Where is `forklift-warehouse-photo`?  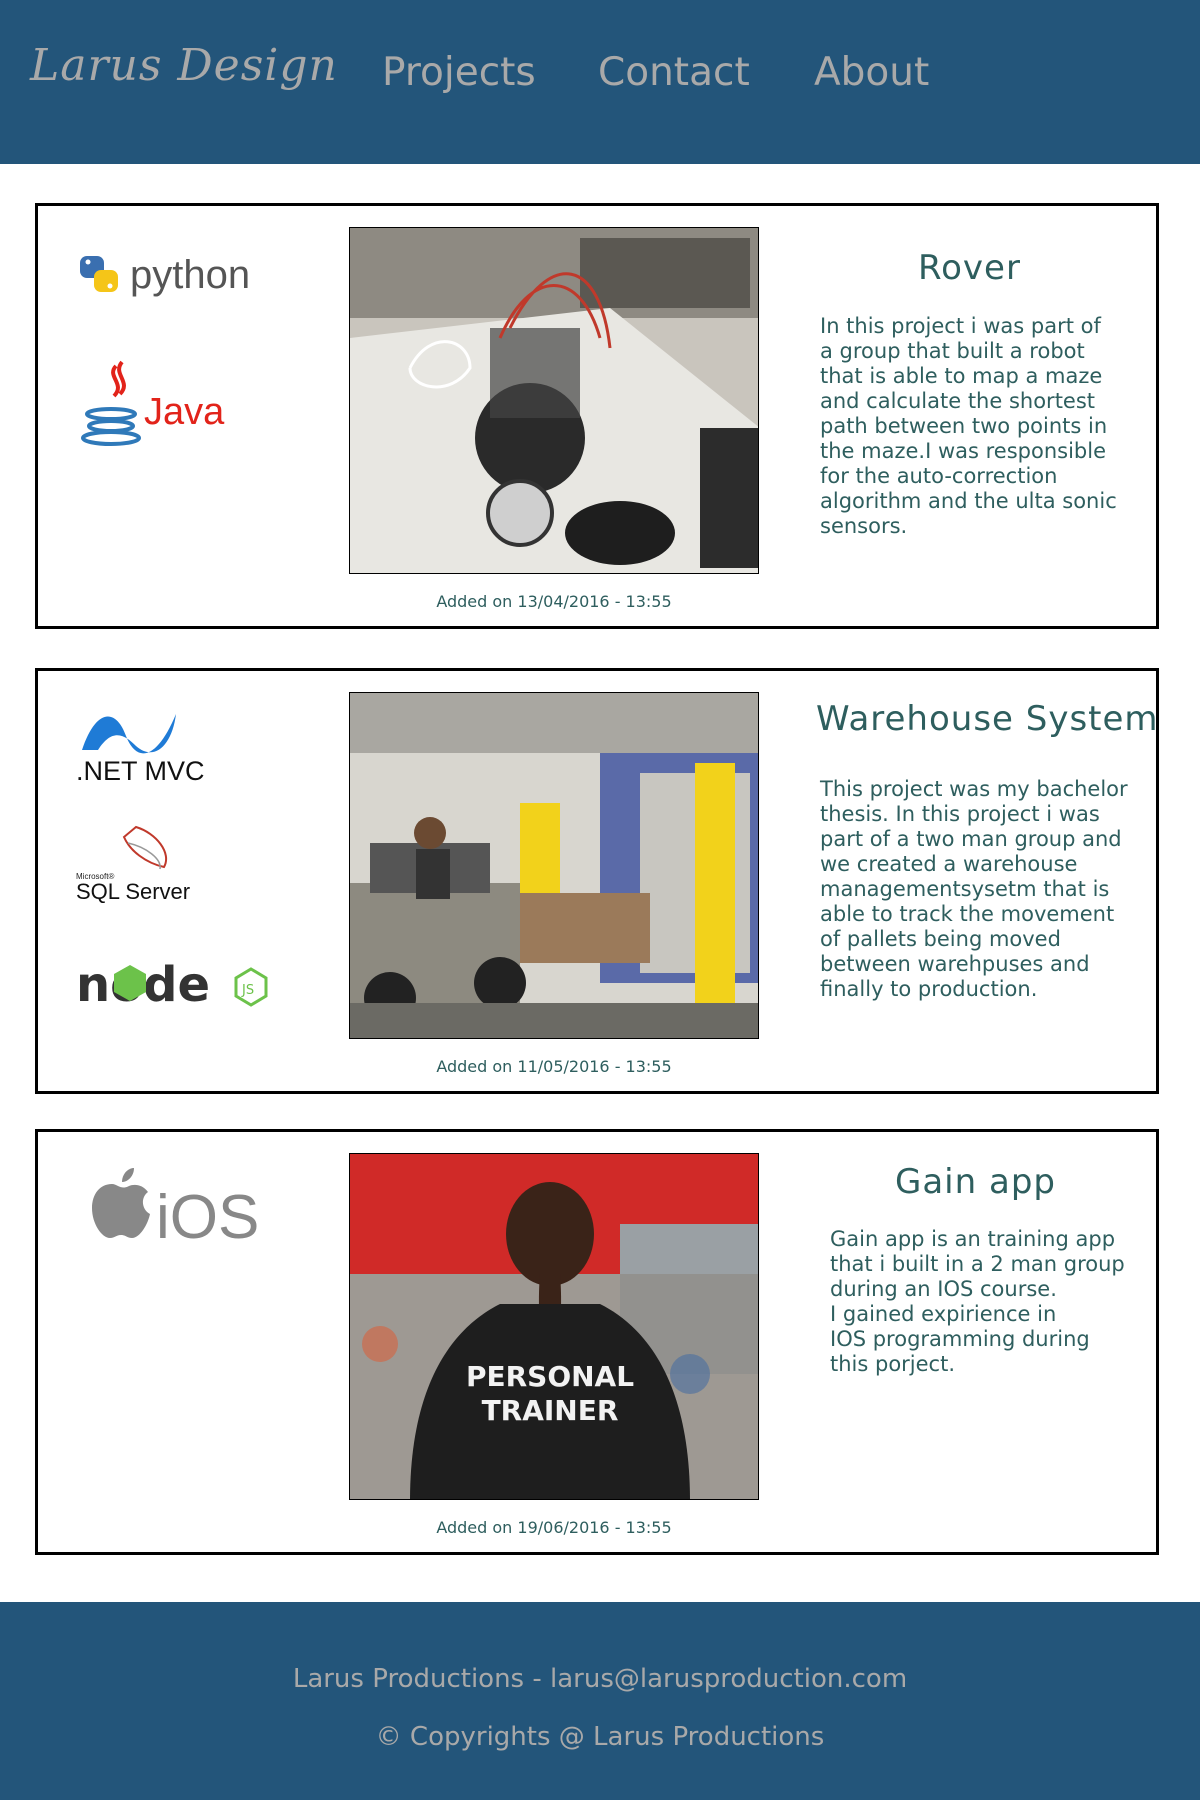
forklift-warehouse-photo is located at coordinates (554, 865).